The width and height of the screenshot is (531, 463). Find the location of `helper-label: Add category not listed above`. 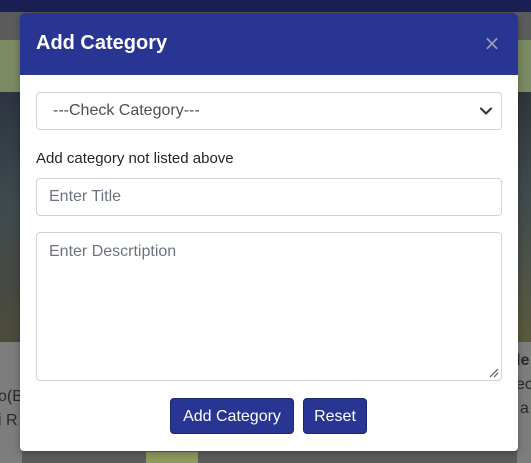

helper-label: Add category not listed above is located at coordinates (135, 158).